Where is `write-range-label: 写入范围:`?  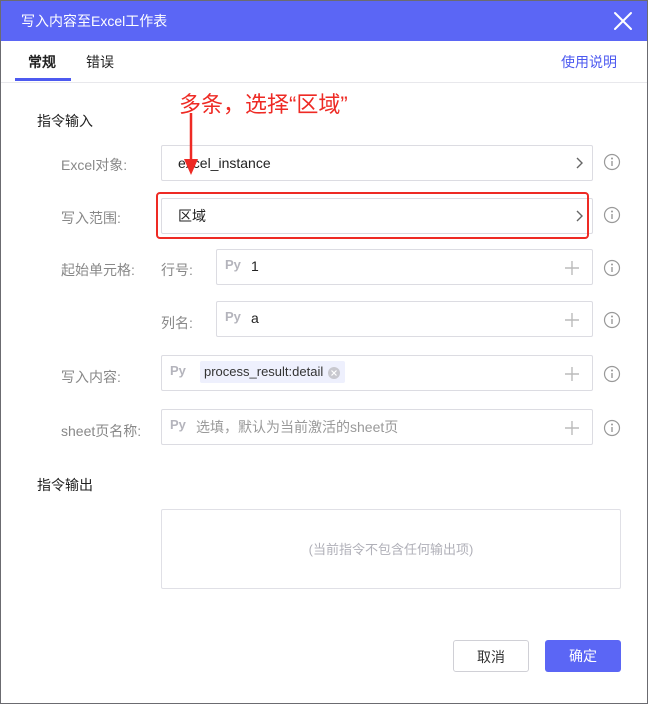 write-range-label: 写入范围: is located at coordinates (91, 218).